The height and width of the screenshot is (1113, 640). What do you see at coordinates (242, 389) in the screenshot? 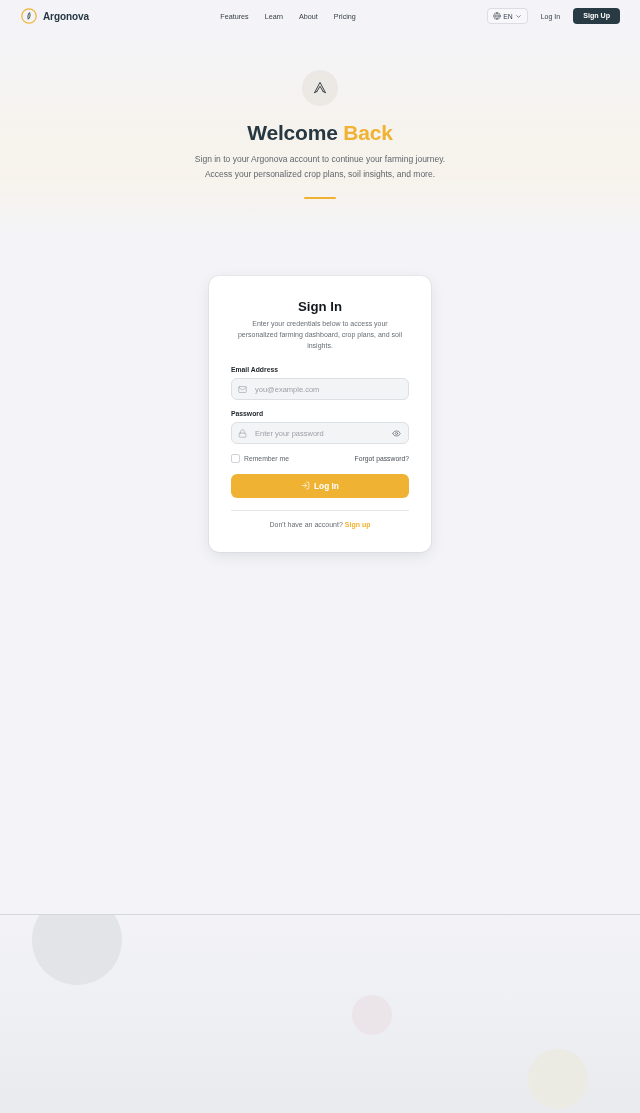
I see `mail-icon` at bounding box center [242, 389].